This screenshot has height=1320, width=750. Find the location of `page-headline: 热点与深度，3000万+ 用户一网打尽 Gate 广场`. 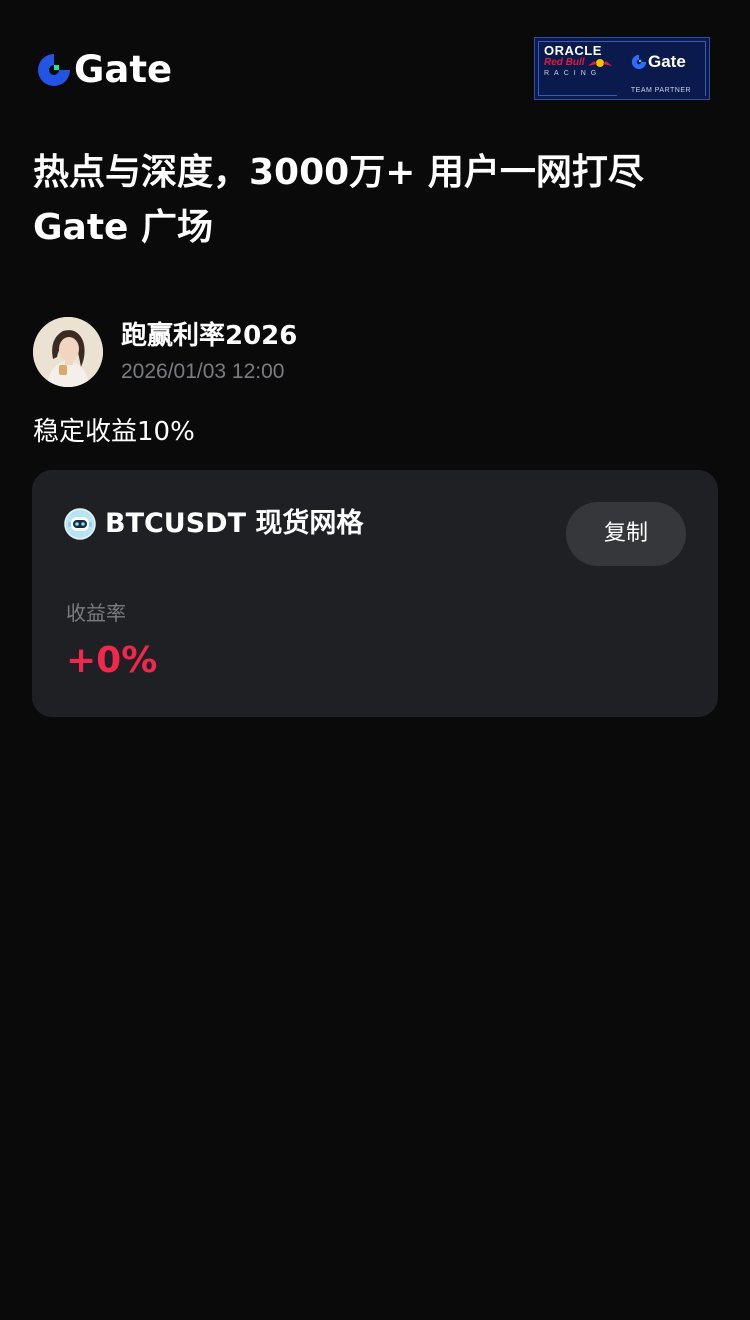

page-headline: 热点与深度，3000万+ 用户一网打尽 Gate 广场 is located at coordinates (378, 200).